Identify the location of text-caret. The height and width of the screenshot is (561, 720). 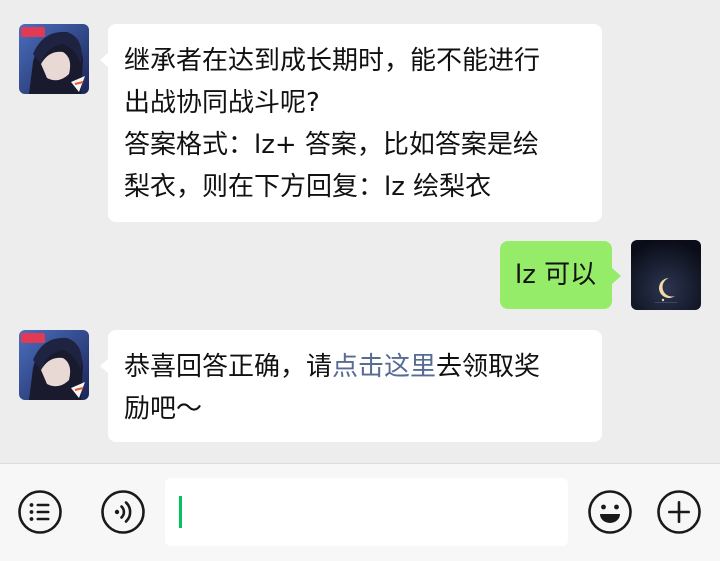
(180, 512).